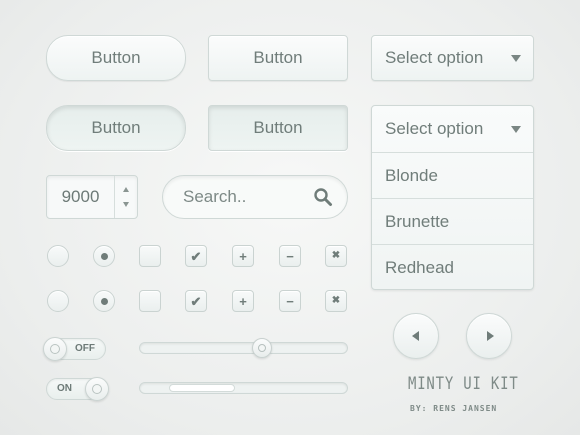 This screenshot has height=435, width=580. I want to click on select-open-header: Select option, so click(452, 129).